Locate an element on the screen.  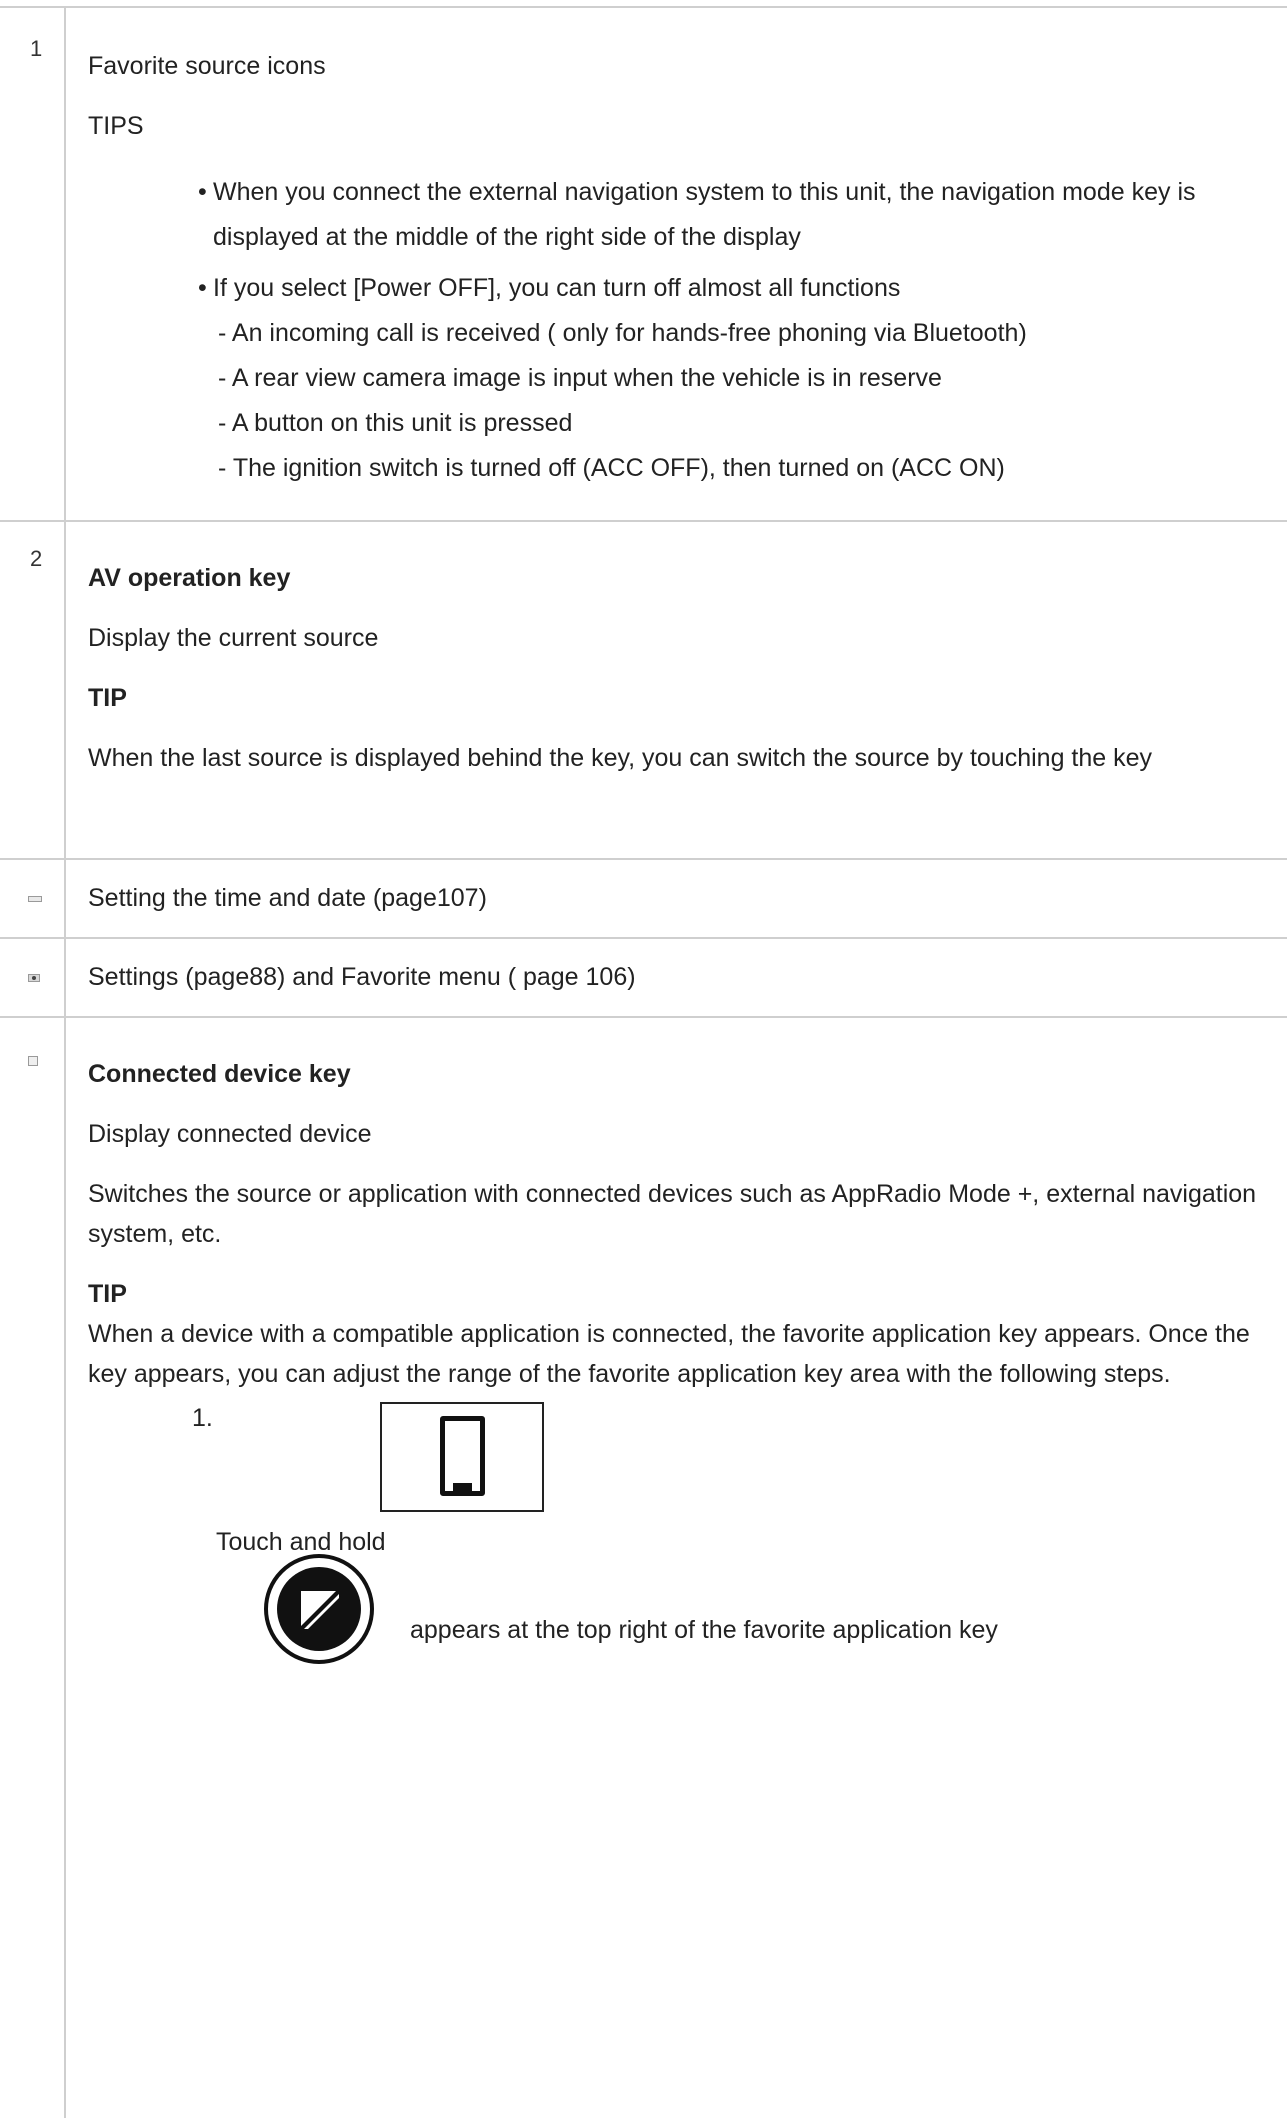
row-number: 2 is located at coordinates (33, 690).